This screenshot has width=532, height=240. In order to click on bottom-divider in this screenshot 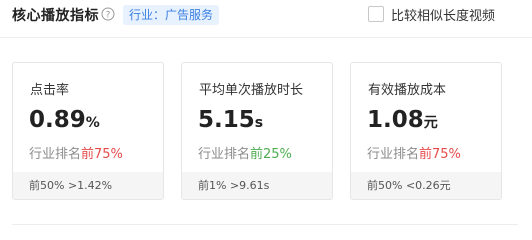, I will do `click(265, 224)`.